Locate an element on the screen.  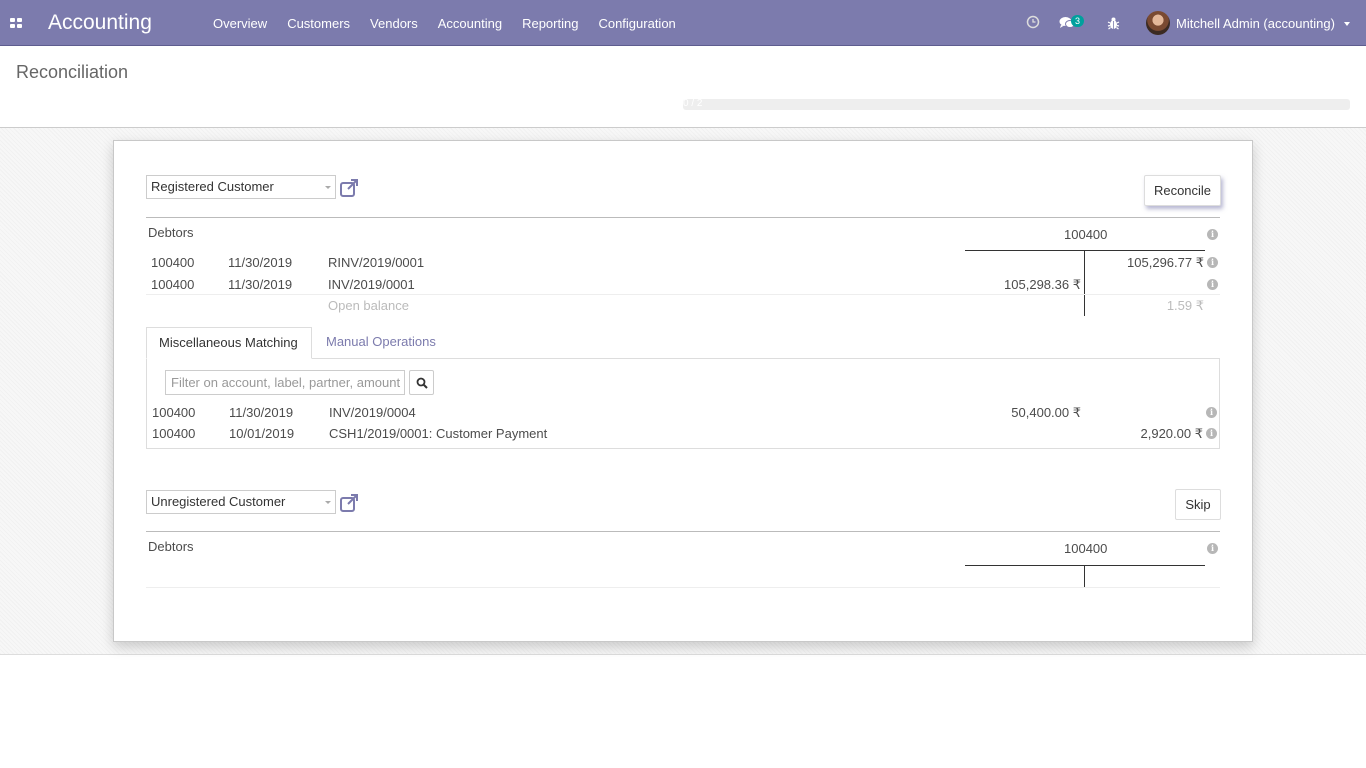
messages-count-badge: 3 is located at coordinates (1078, 21).